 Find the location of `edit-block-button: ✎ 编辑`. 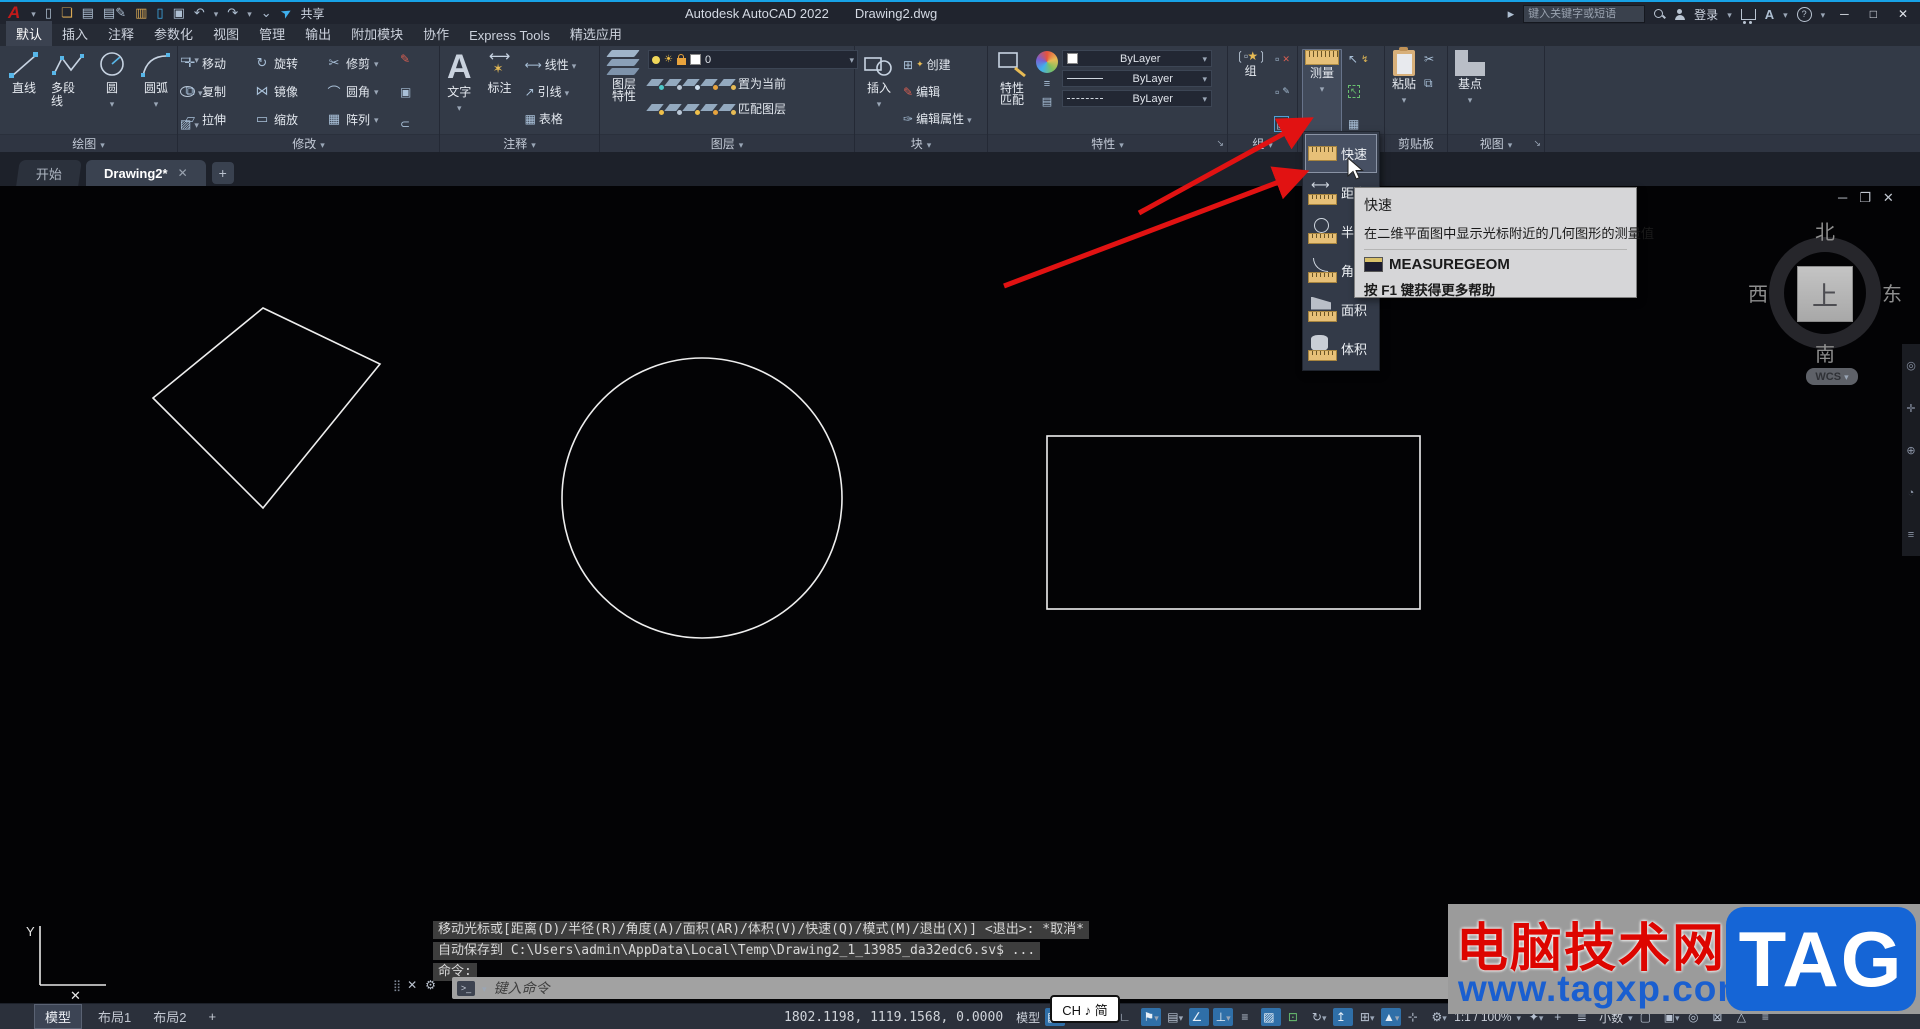

edit-block-button: ✎ 编辑 is located at coordinates (937, 92).